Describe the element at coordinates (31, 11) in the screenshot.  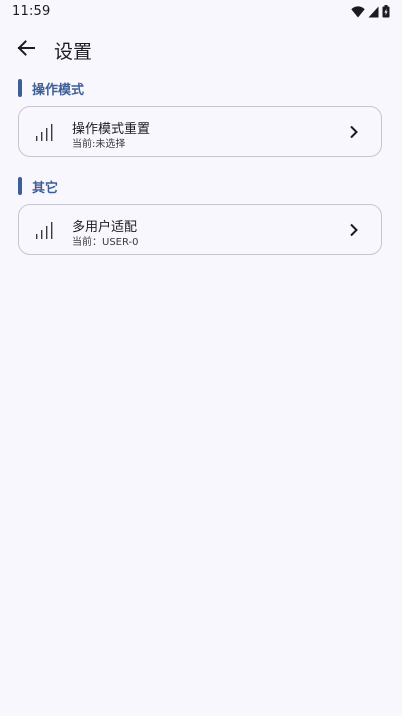
I see `status-time: 11:59` at that location.